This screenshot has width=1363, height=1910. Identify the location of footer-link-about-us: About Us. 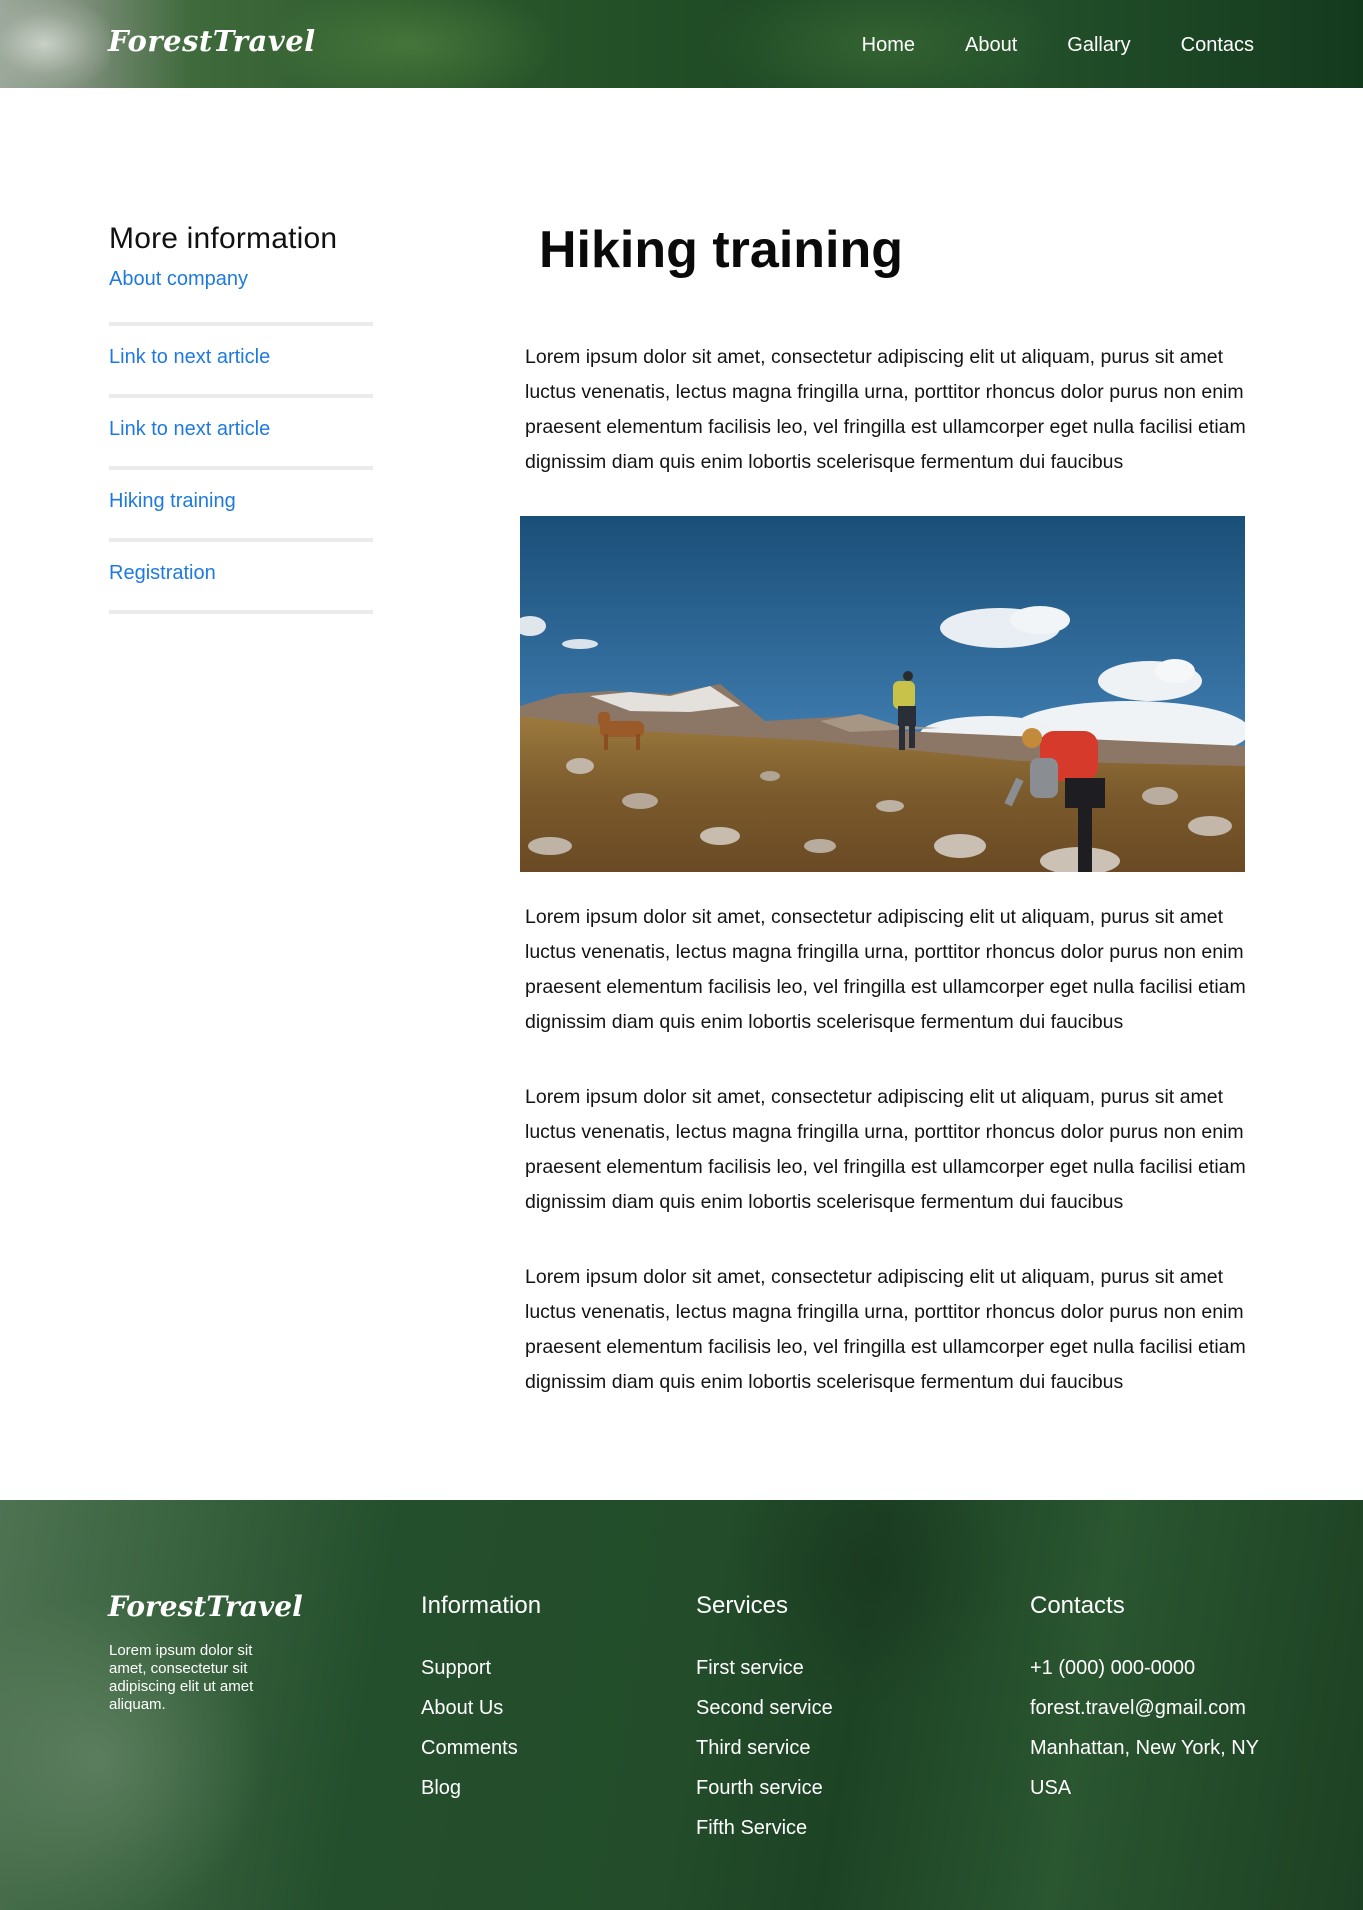
(481, 1708).